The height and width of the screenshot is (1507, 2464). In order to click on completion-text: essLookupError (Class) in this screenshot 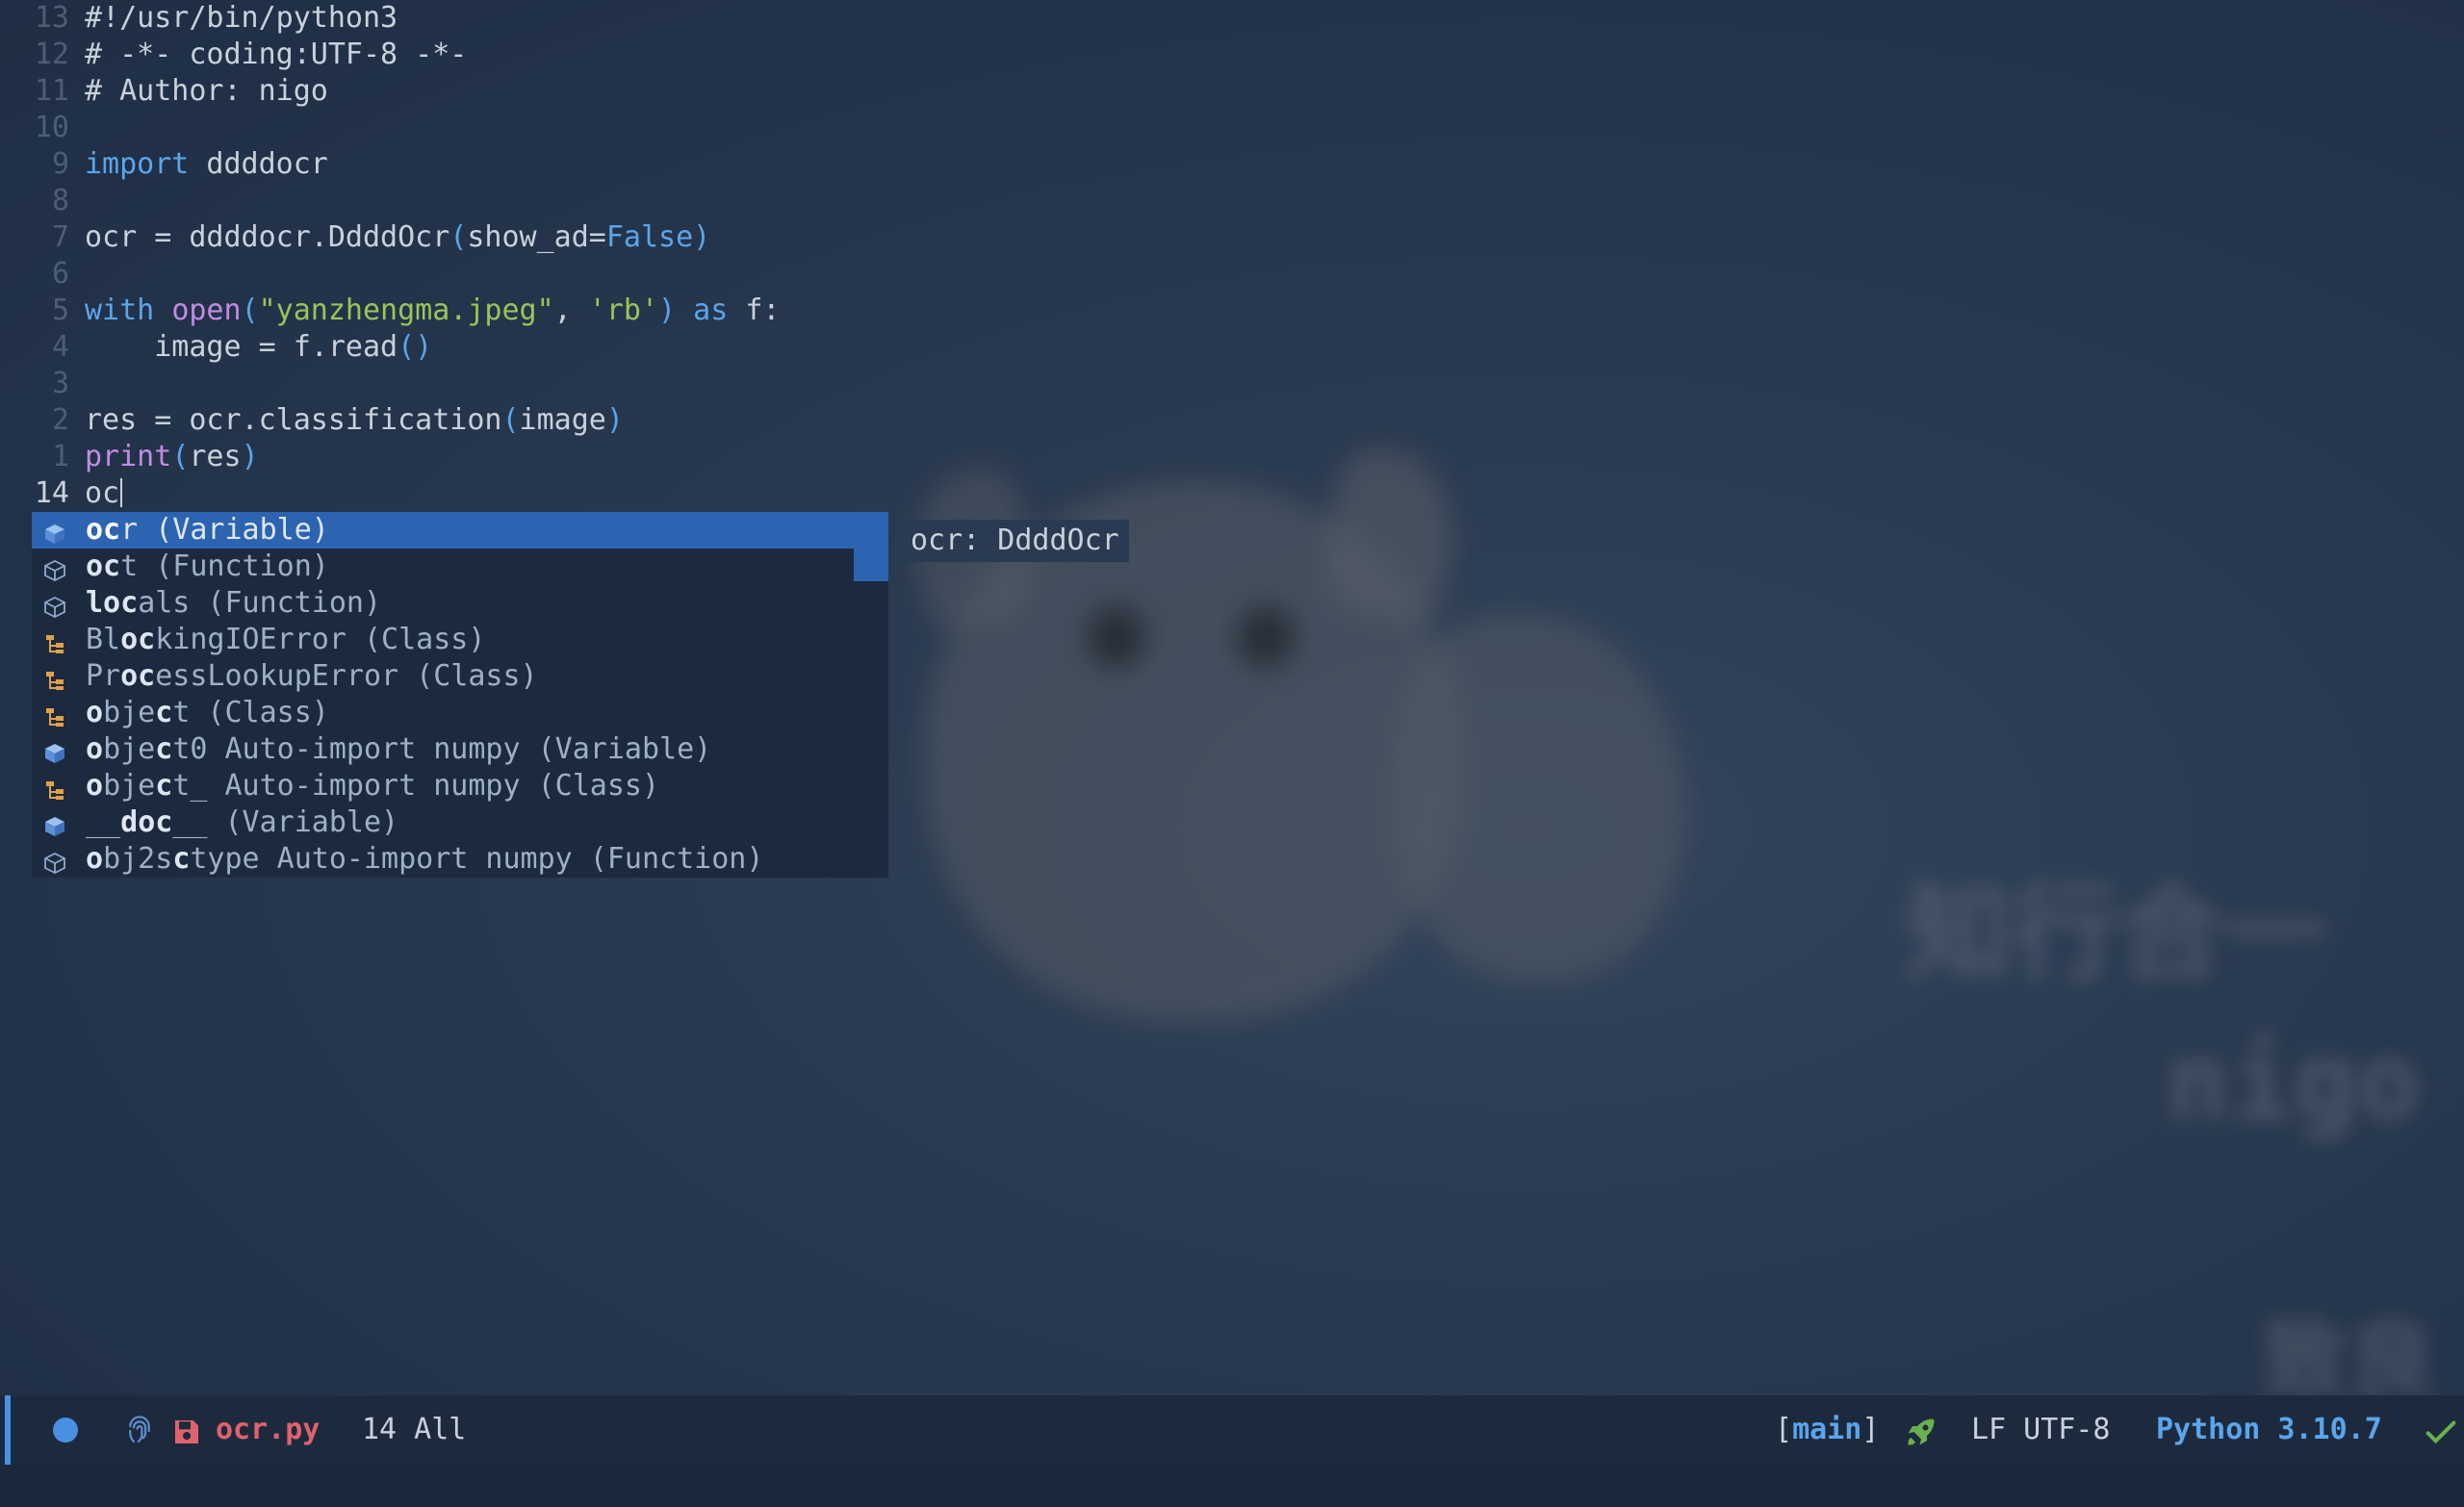, I will do `click(346, 676)`.